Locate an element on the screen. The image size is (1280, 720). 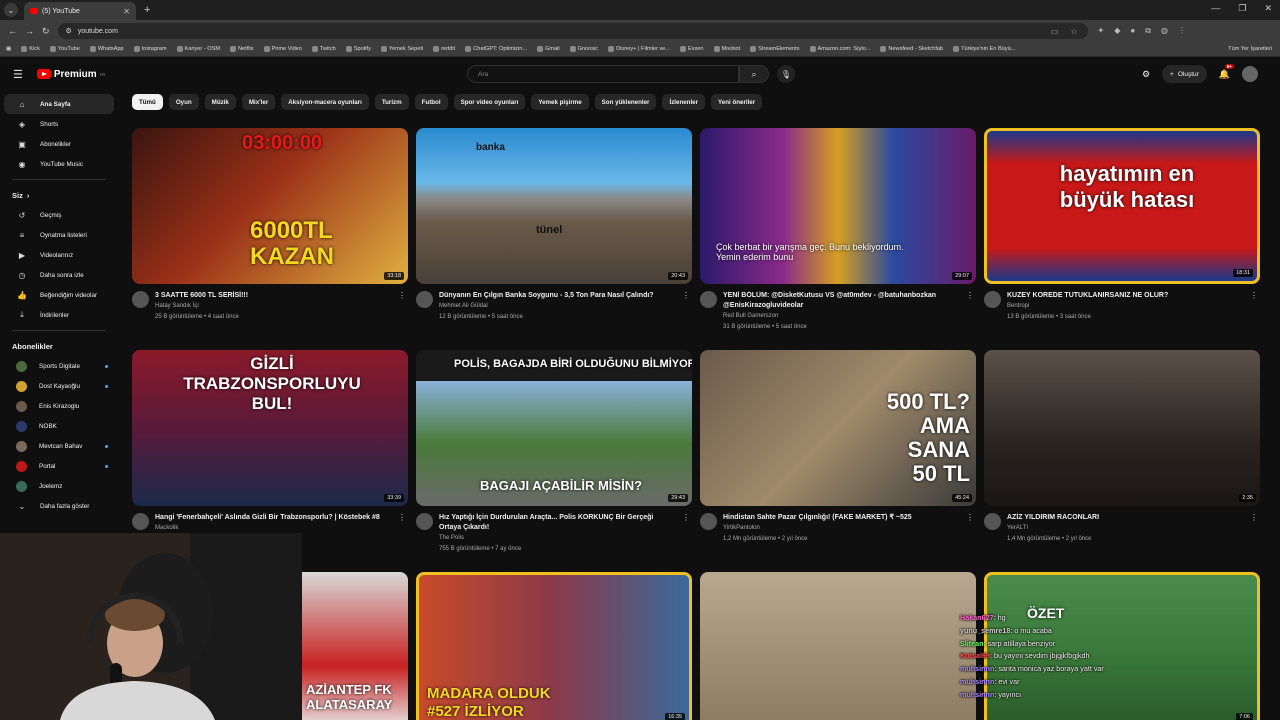
forward-icon: → is located at coordinates (29, 31).